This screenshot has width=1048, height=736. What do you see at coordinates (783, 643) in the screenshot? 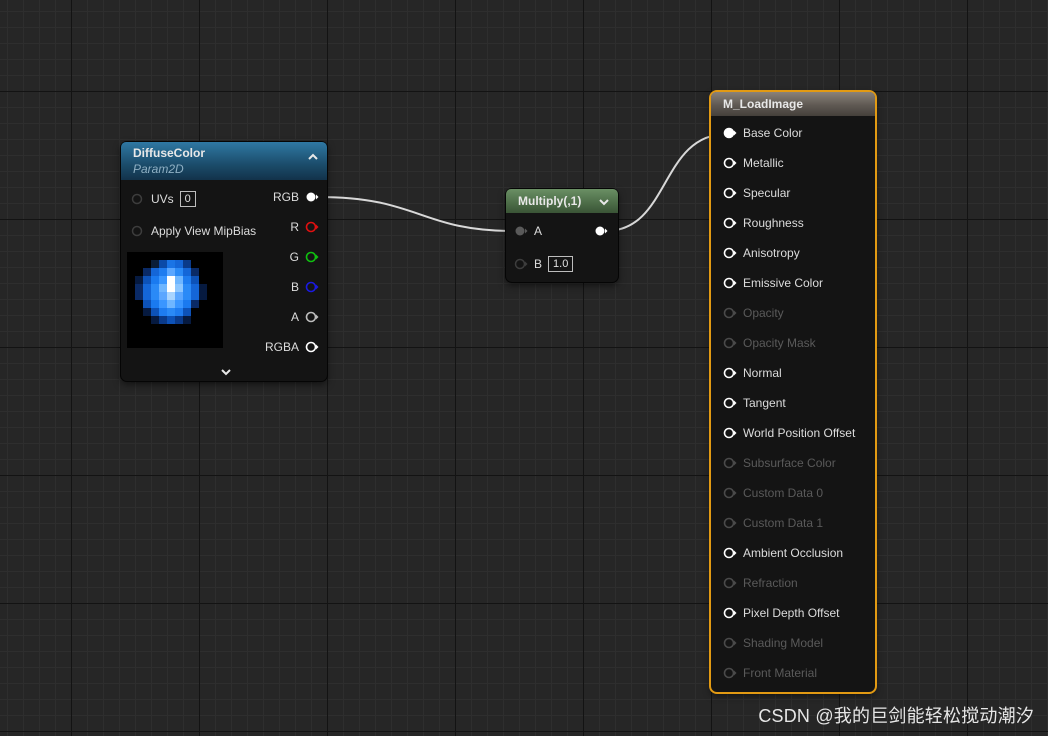
I see `input-label: Shading Model` at bounding box center [783, 643].